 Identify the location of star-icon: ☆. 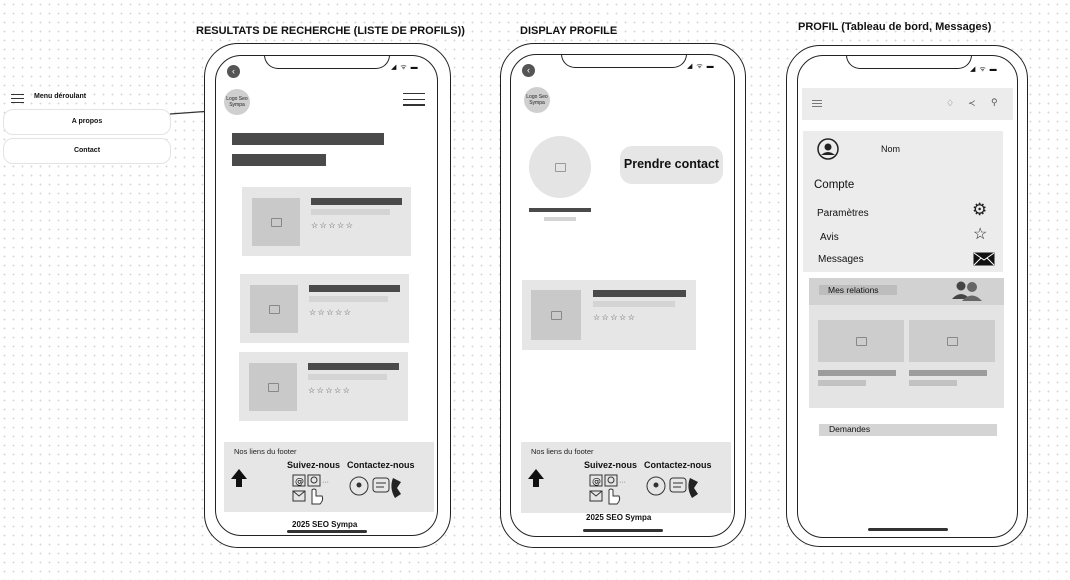
(980, 234).